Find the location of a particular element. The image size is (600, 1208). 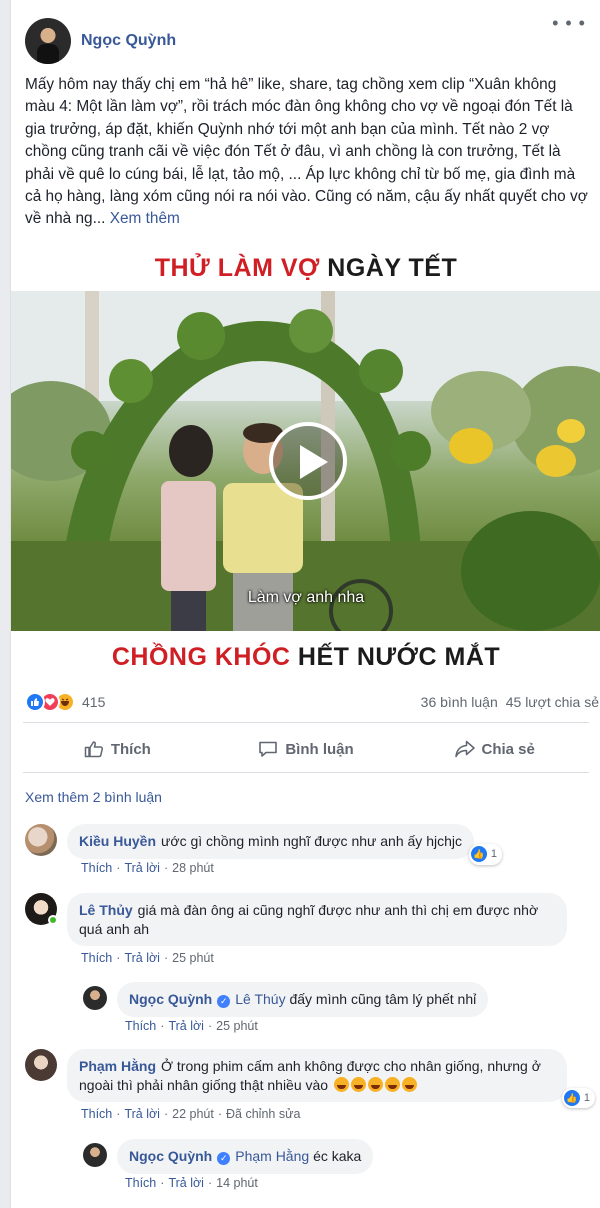

like-button: Thích is located at coordinates (117, 749).